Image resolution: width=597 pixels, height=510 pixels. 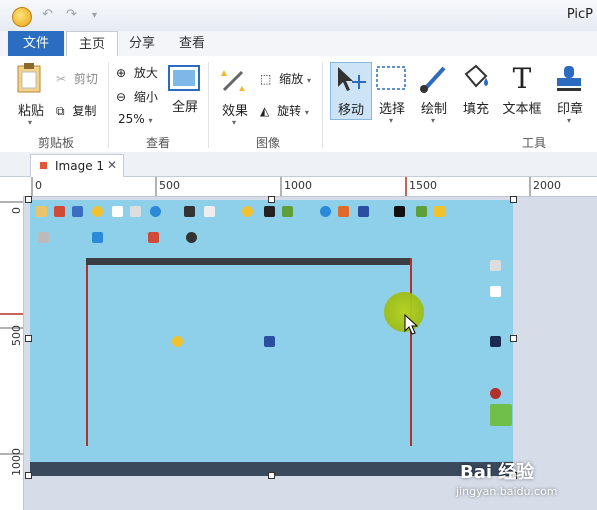 I want to click on vertical-ruler: 0 500 1000, so click(x=12, y=353).